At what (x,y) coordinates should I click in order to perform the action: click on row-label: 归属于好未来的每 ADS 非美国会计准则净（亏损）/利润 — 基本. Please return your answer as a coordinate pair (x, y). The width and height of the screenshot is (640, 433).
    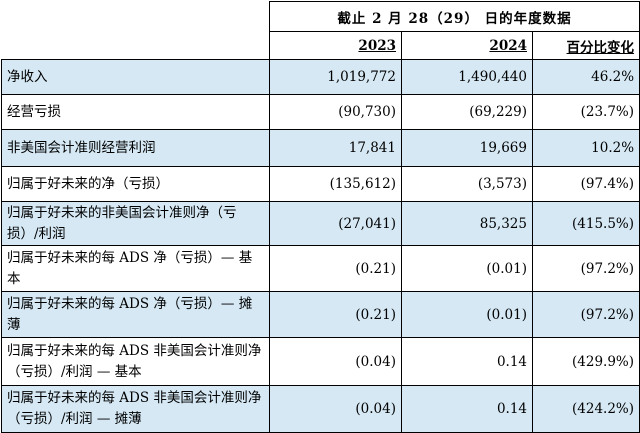
    Looking at the image, I should click on (135, 361).